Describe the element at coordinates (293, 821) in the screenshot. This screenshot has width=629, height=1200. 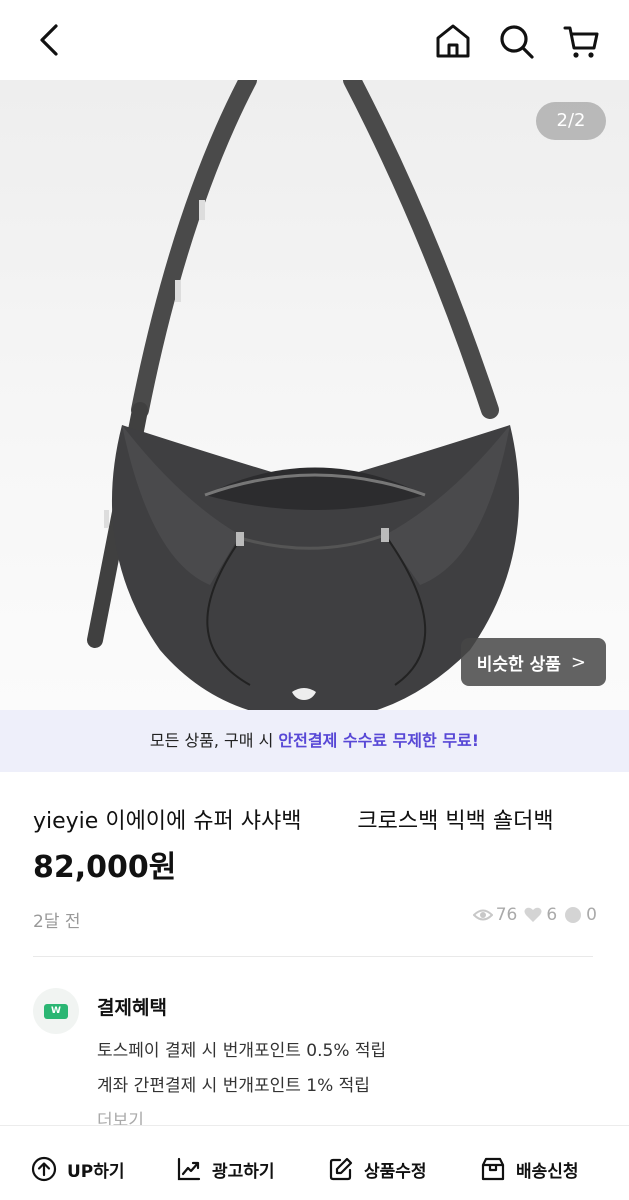
I see `product-title: yieyie 이에이에 슈퍼 샤샤백 크로스백 빅백 숄더백` at that location.